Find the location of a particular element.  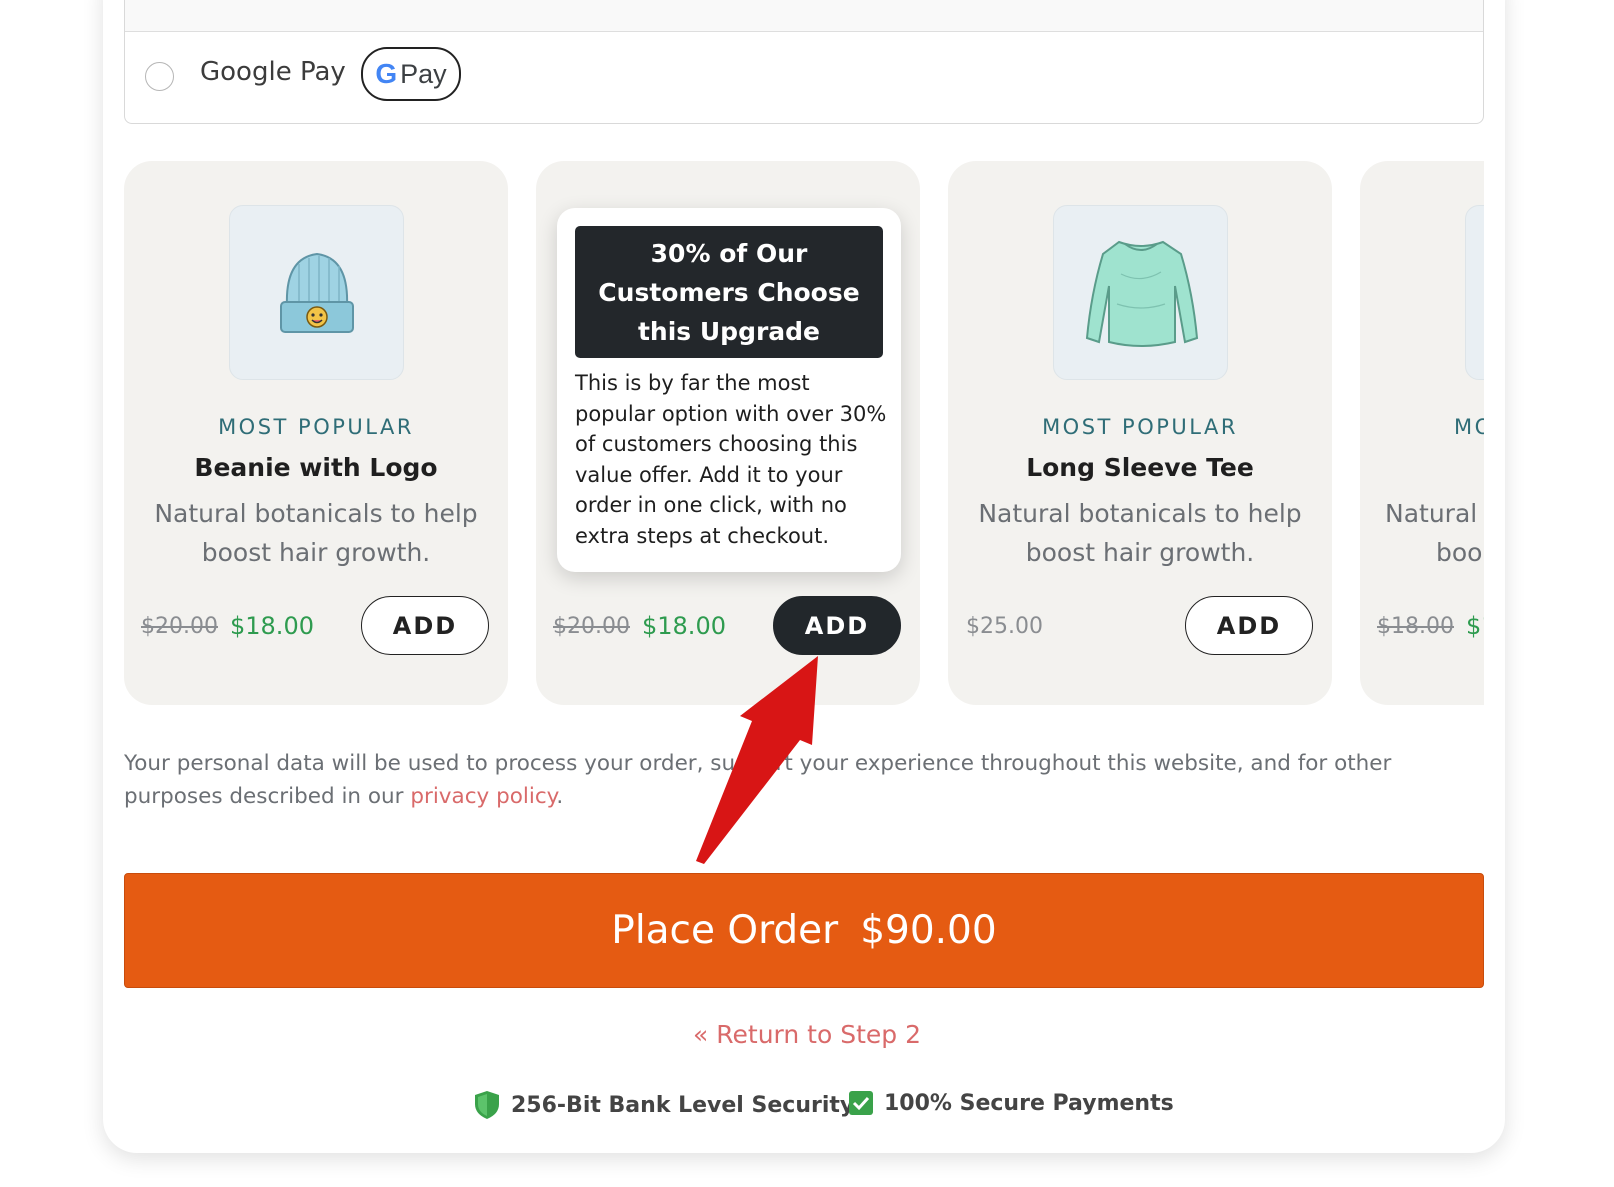

privacy-end: . is located at coordinates (560, 796).